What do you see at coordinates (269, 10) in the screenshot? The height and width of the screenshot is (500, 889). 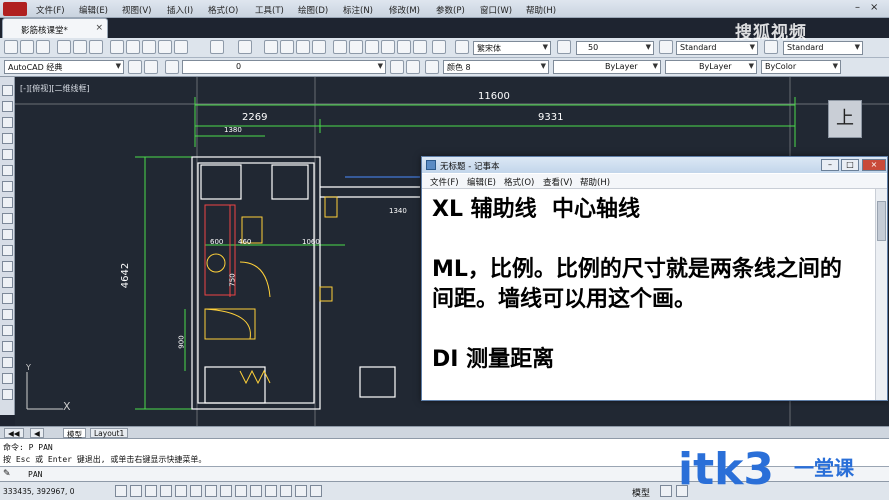 I see `menu-tools: 工具(T)` at bounding box center [269, 10].